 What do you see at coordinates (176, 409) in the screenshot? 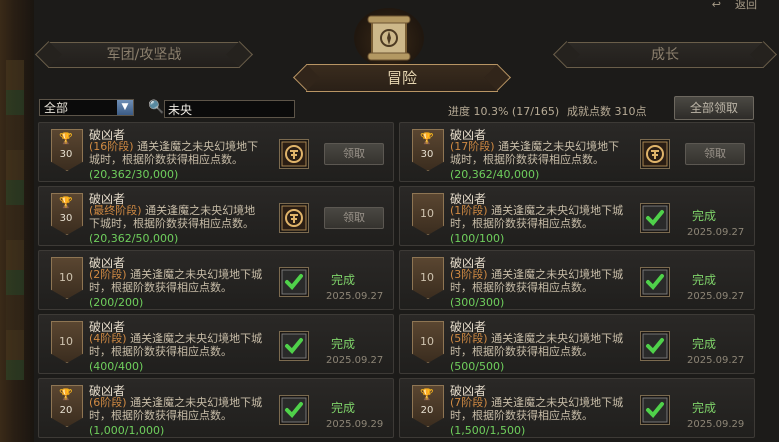
I see `achievement-desc: (6阶段) 通关逢魔之未央幻境地下城时，根据阶数获得相应点数。` at bounding box center [176, 409].